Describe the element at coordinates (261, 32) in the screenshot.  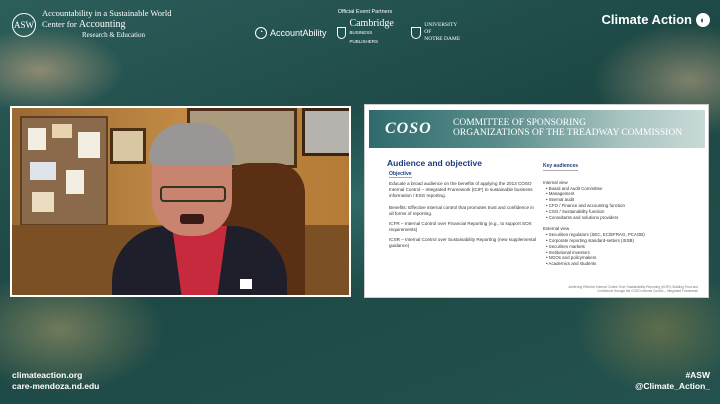
I see `accountability-icon: ◔` at that location.